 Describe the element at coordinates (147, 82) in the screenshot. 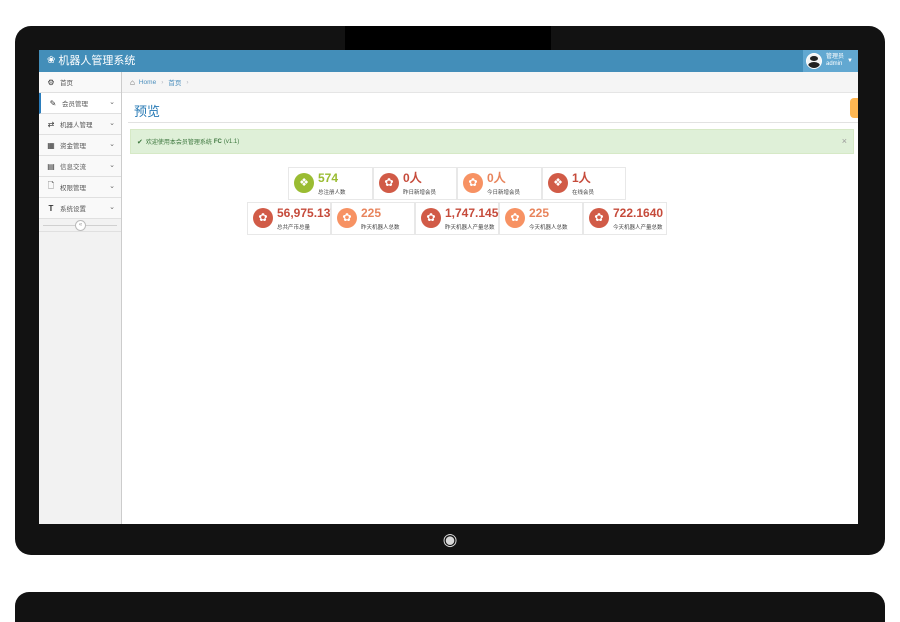

I see `breadcrumb-home-link: Home` at that location.